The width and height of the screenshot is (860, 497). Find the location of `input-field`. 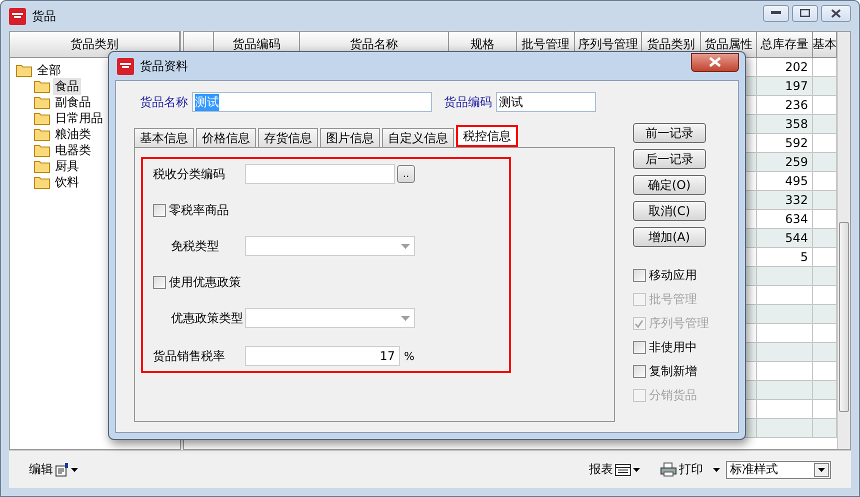

input-field is located at coordinates (320, 174).